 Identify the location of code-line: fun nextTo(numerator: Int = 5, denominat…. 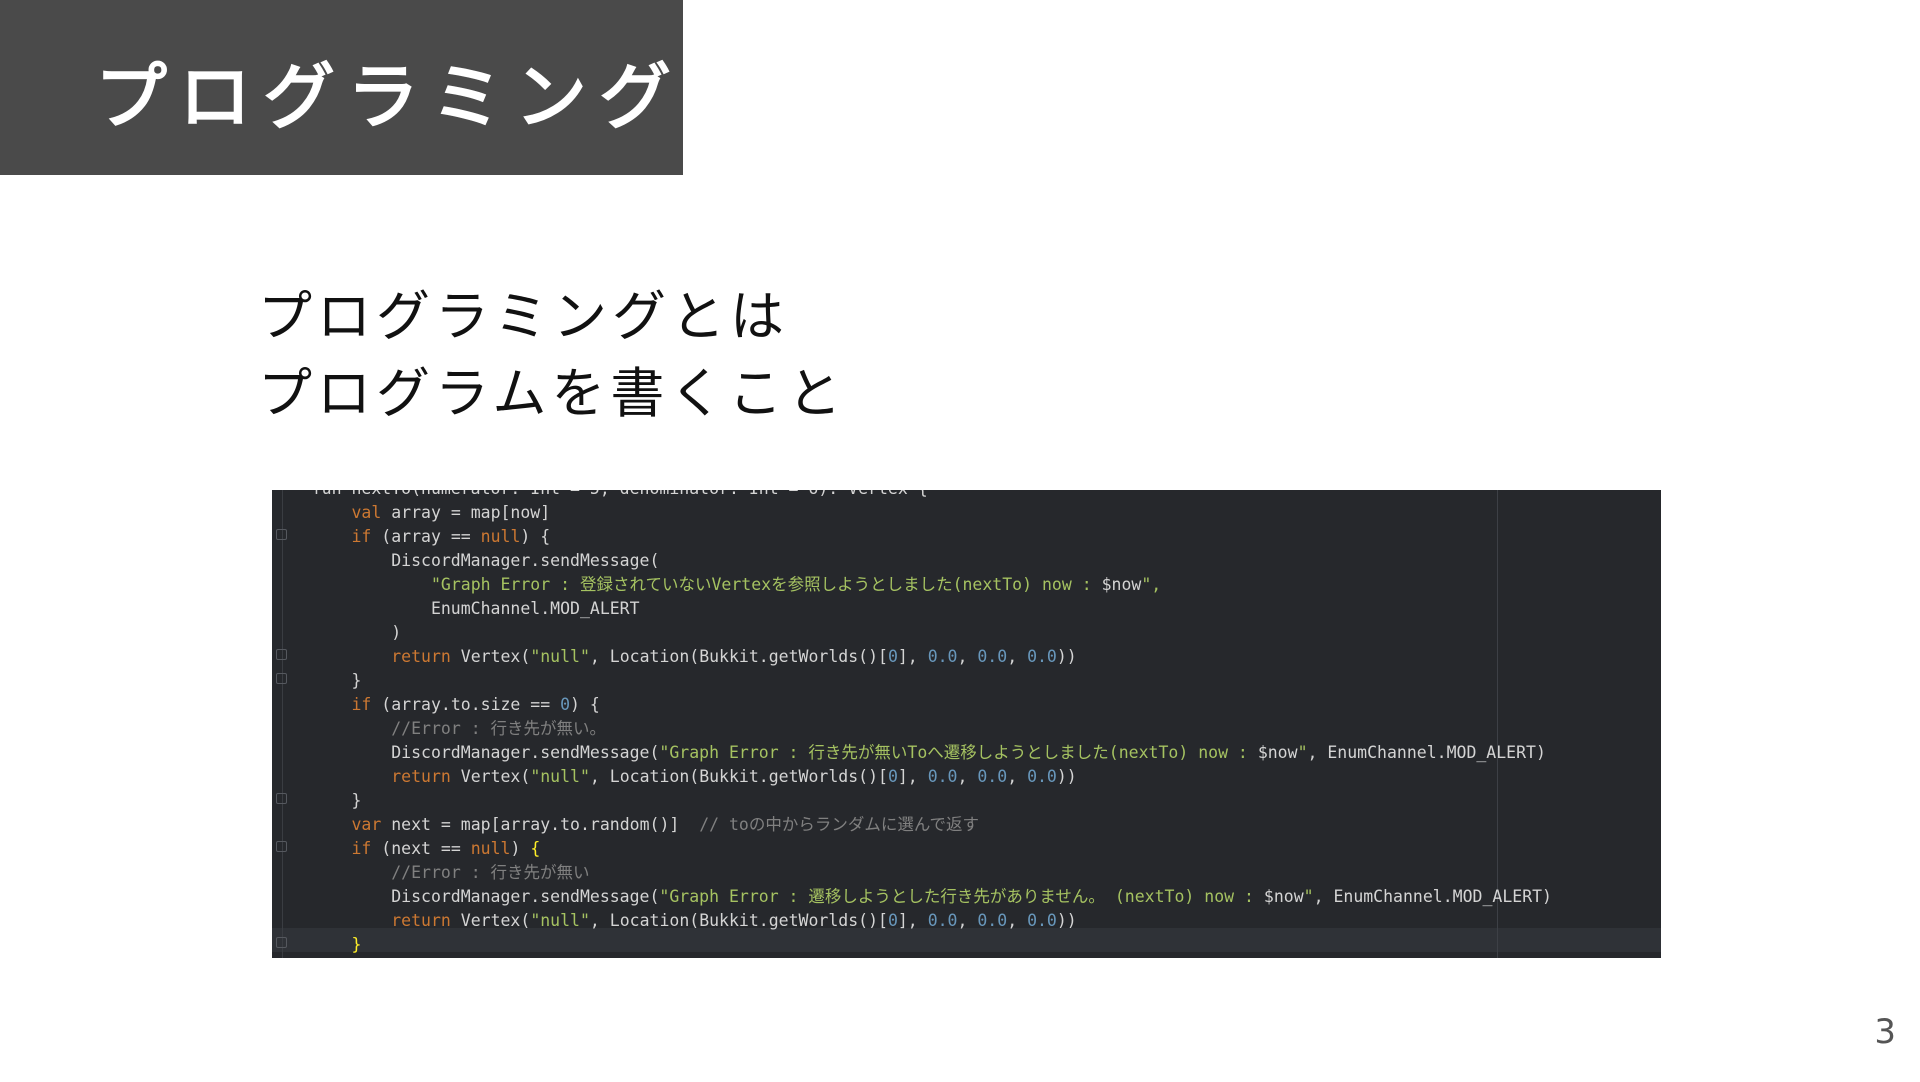
(912, 495).